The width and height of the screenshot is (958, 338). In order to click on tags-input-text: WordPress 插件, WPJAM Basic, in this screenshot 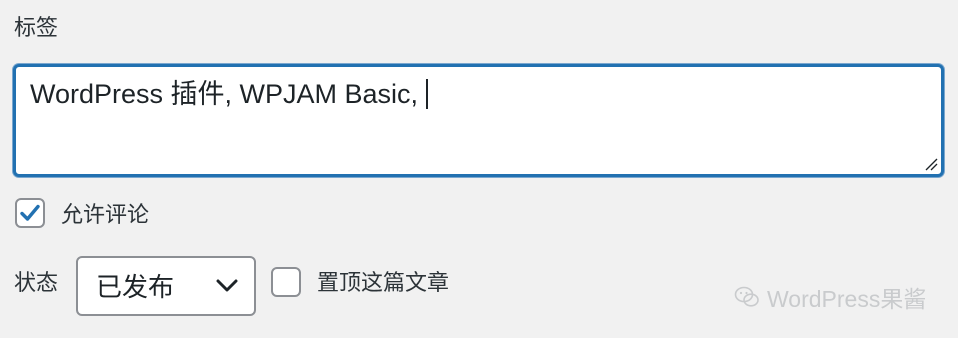, I will do `click(229, 94)`.